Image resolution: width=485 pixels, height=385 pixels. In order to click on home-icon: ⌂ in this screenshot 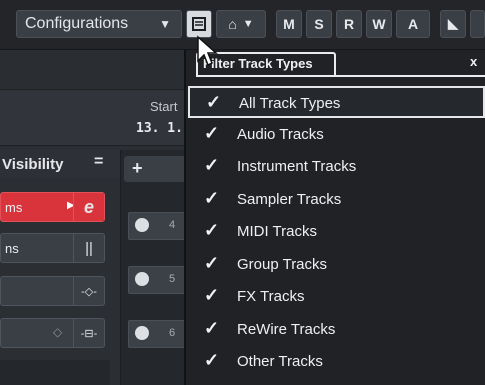, I will do `click(232, 24)`.